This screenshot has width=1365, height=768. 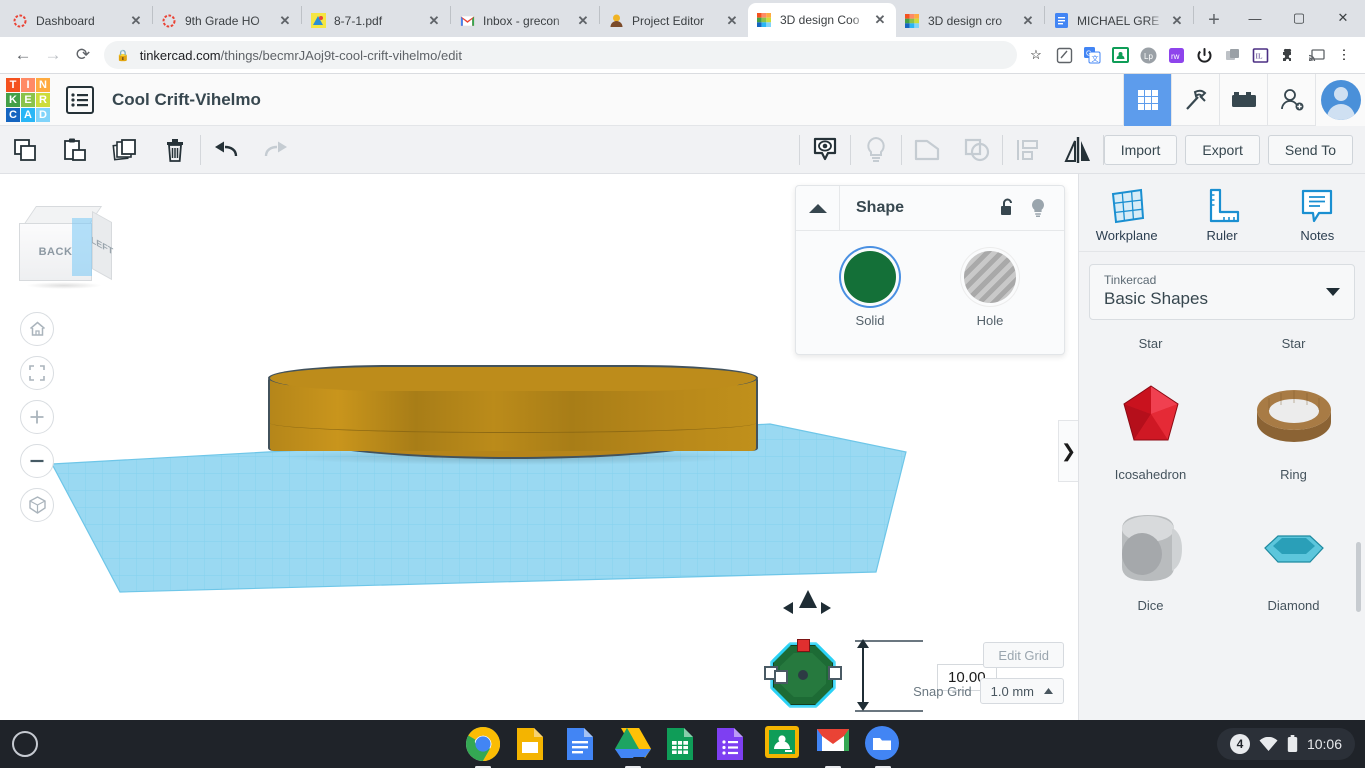 I want to click on hole-option: Hole, so click(x=990, y=289).